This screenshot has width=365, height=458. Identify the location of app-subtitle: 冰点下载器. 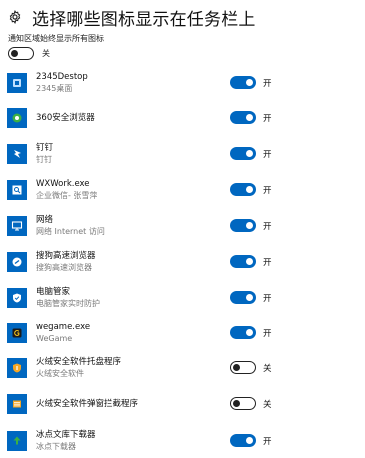
(56, 446).